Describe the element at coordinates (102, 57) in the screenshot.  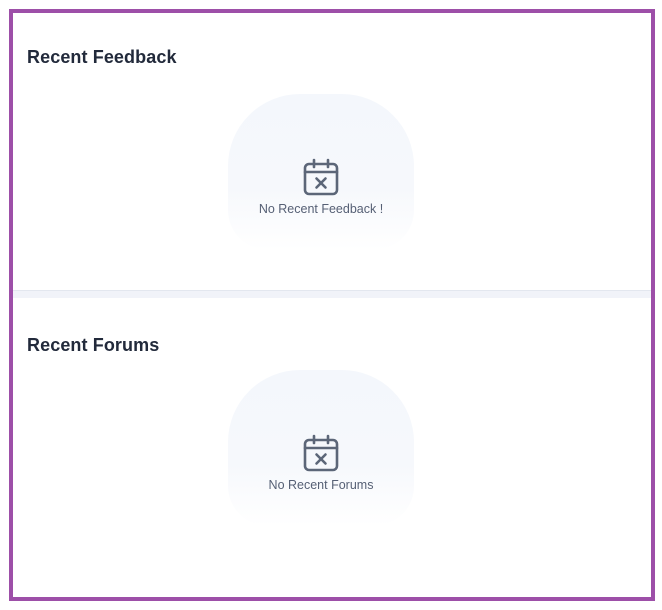
I see `recent-feedback-title: Recent Feedback` at that location.